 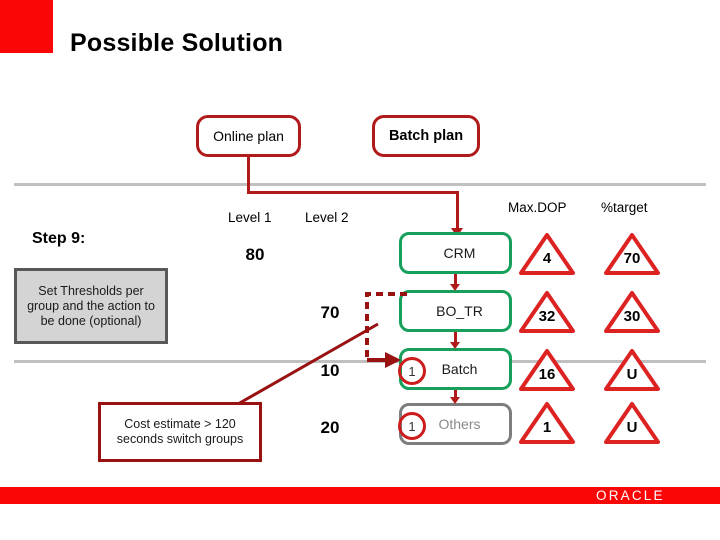 I want to click on group-badge-others: 1, so click(x=412, y=426).